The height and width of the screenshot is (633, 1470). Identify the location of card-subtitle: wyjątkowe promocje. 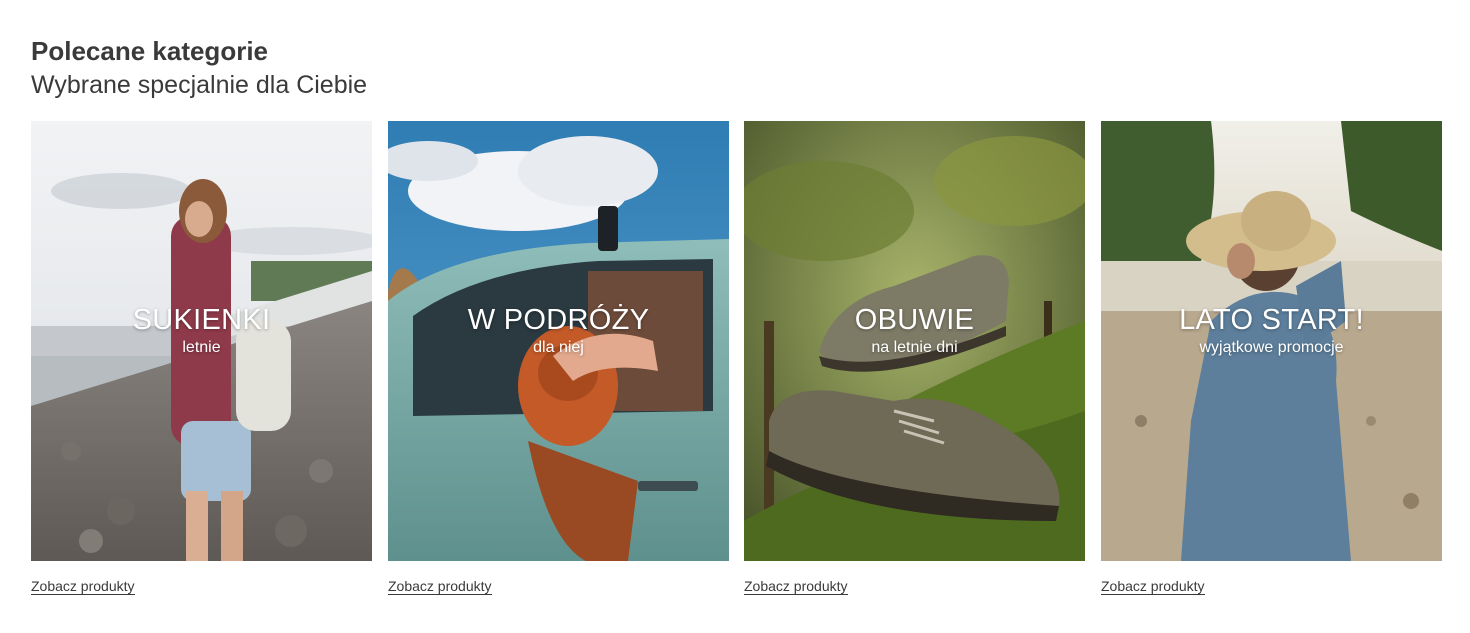
(1271, 347).